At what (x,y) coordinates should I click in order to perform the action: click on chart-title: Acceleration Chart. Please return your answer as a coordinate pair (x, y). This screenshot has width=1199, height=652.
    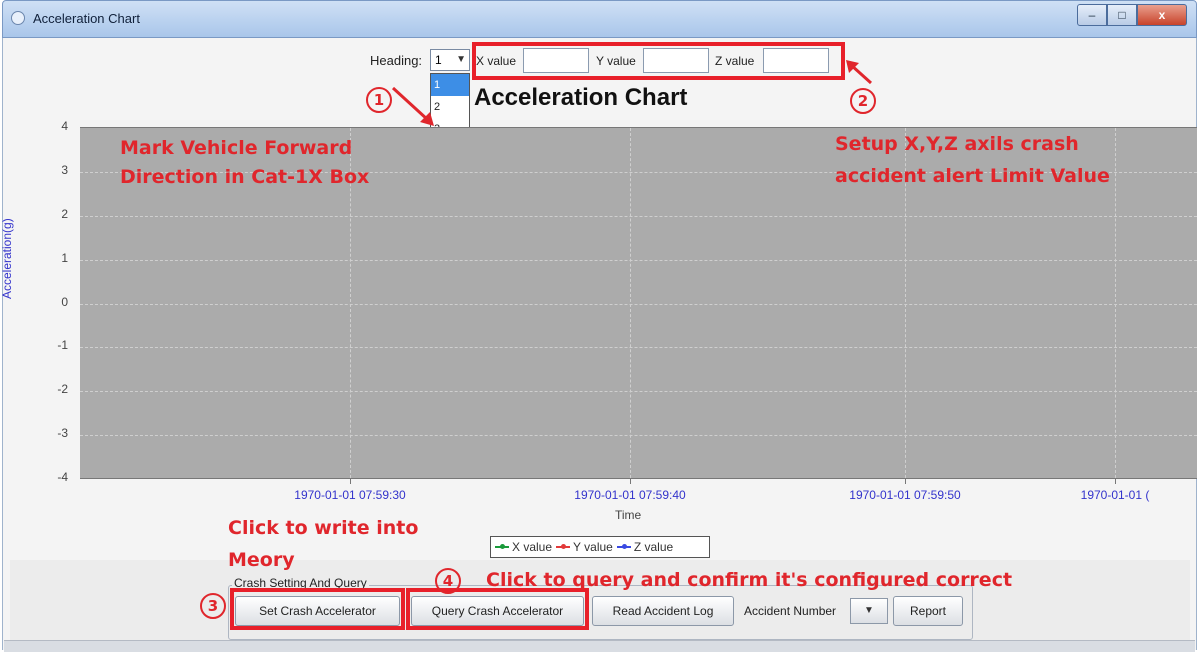
    Looking at the image, I should click on (581, 97).